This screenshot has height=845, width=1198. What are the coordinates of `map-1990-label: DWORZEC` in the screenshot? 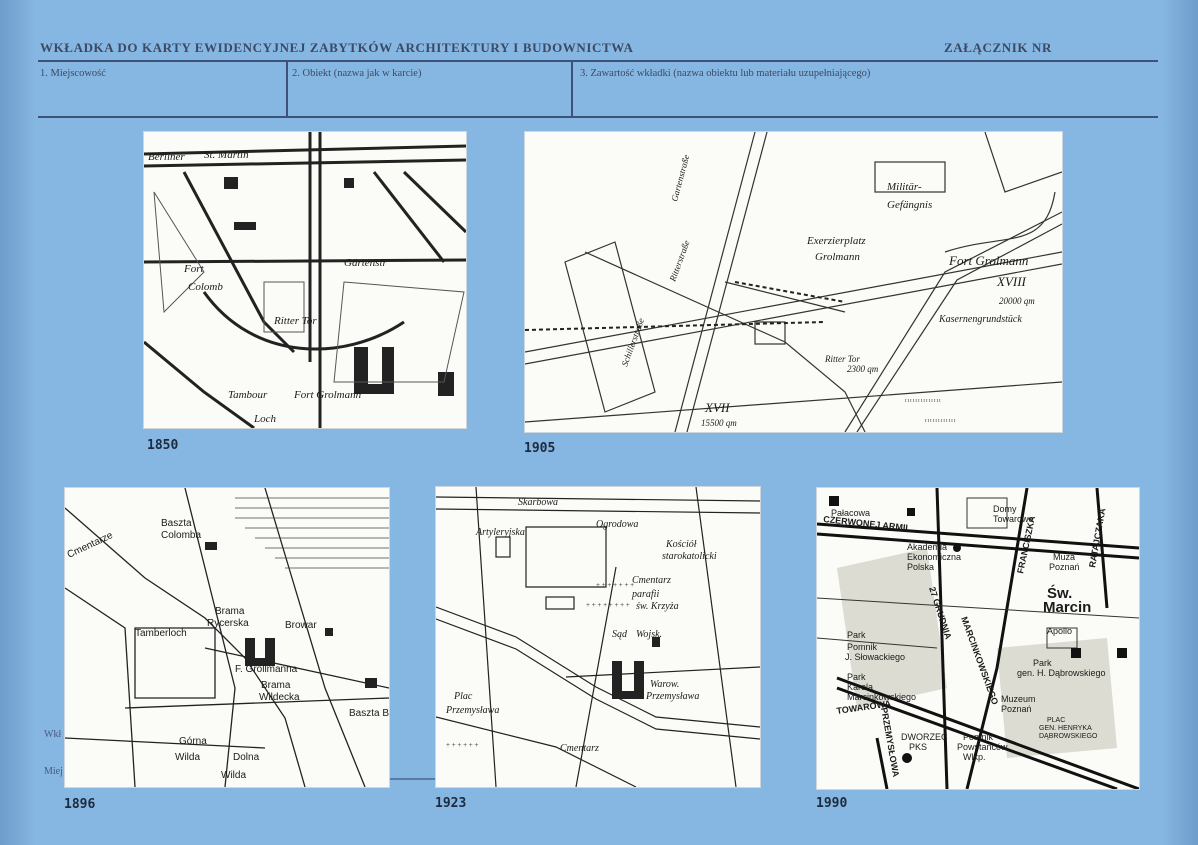 It's located at (924, 737).